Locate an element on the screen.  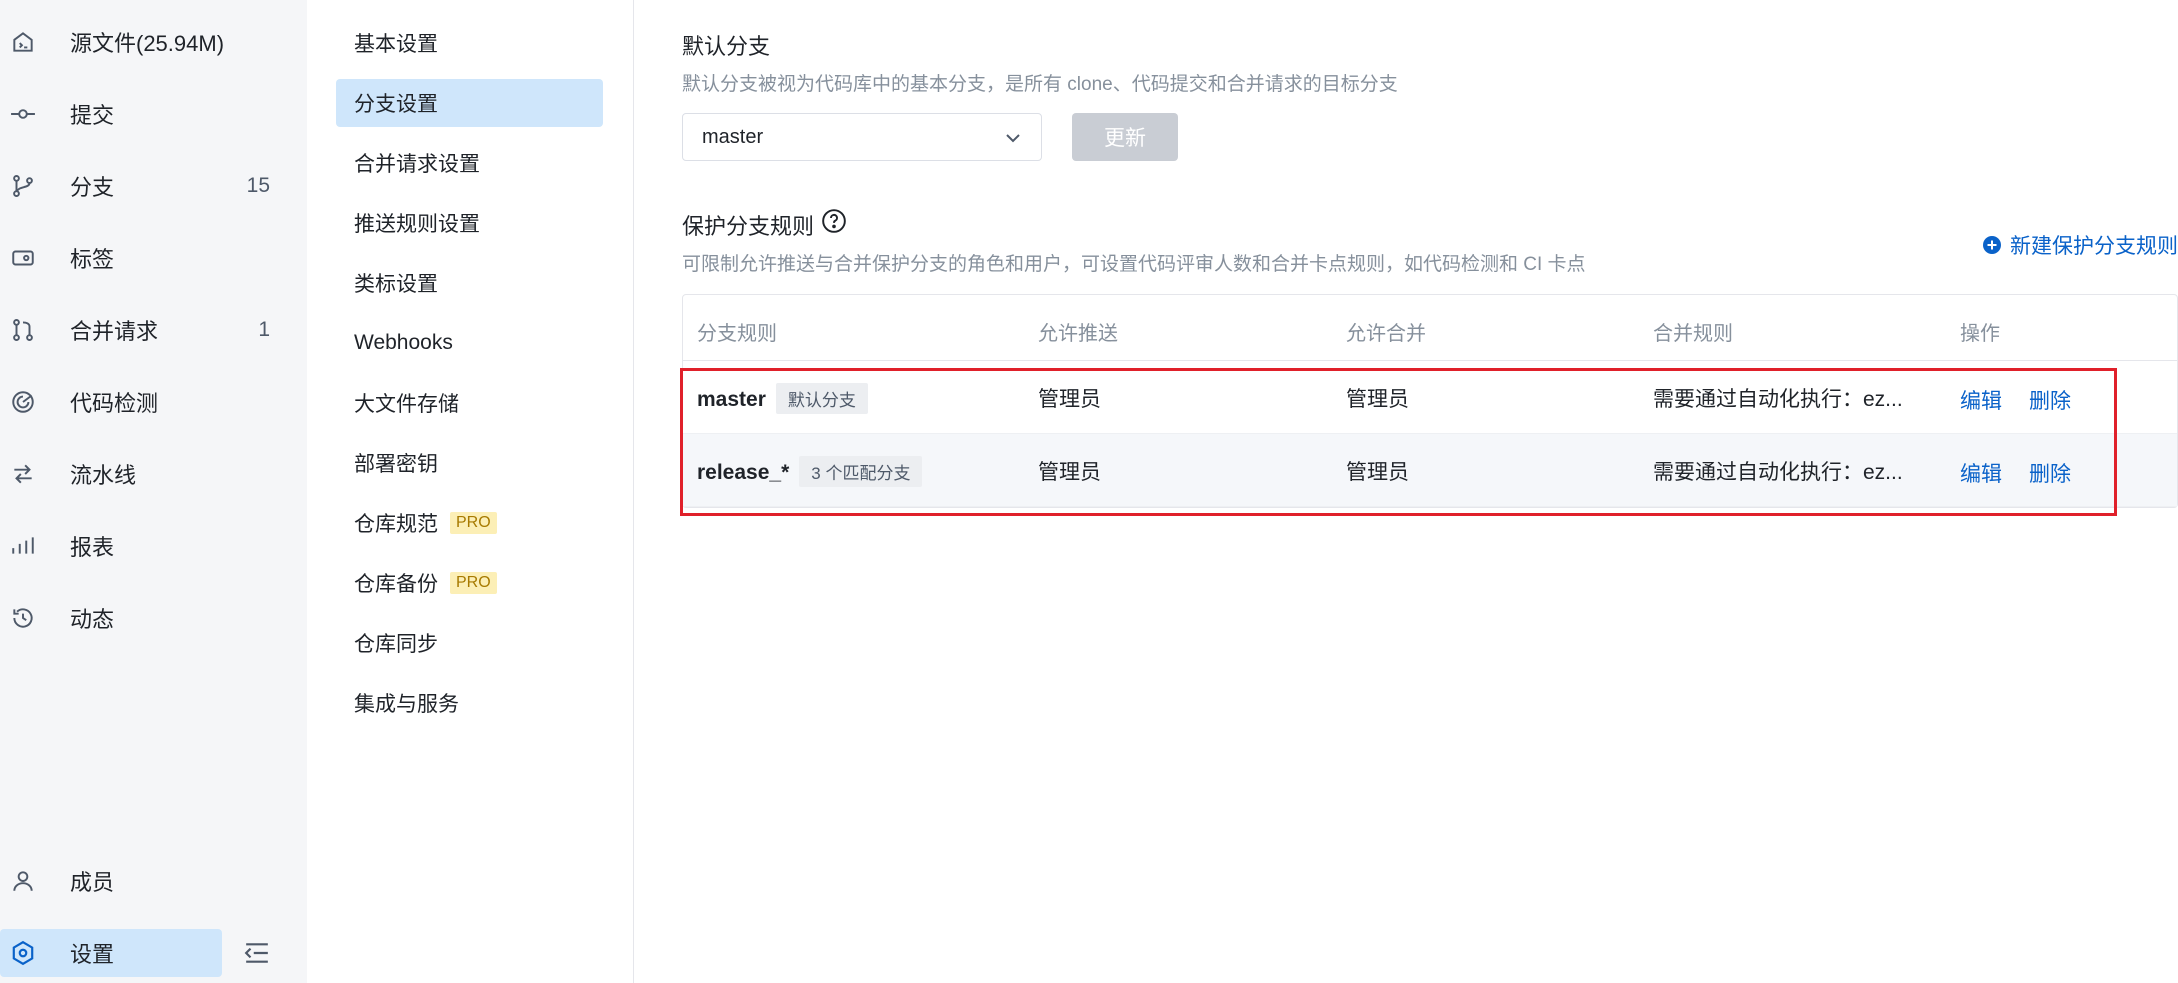
chevron-down-icon is located at coordinates (1013, 138).